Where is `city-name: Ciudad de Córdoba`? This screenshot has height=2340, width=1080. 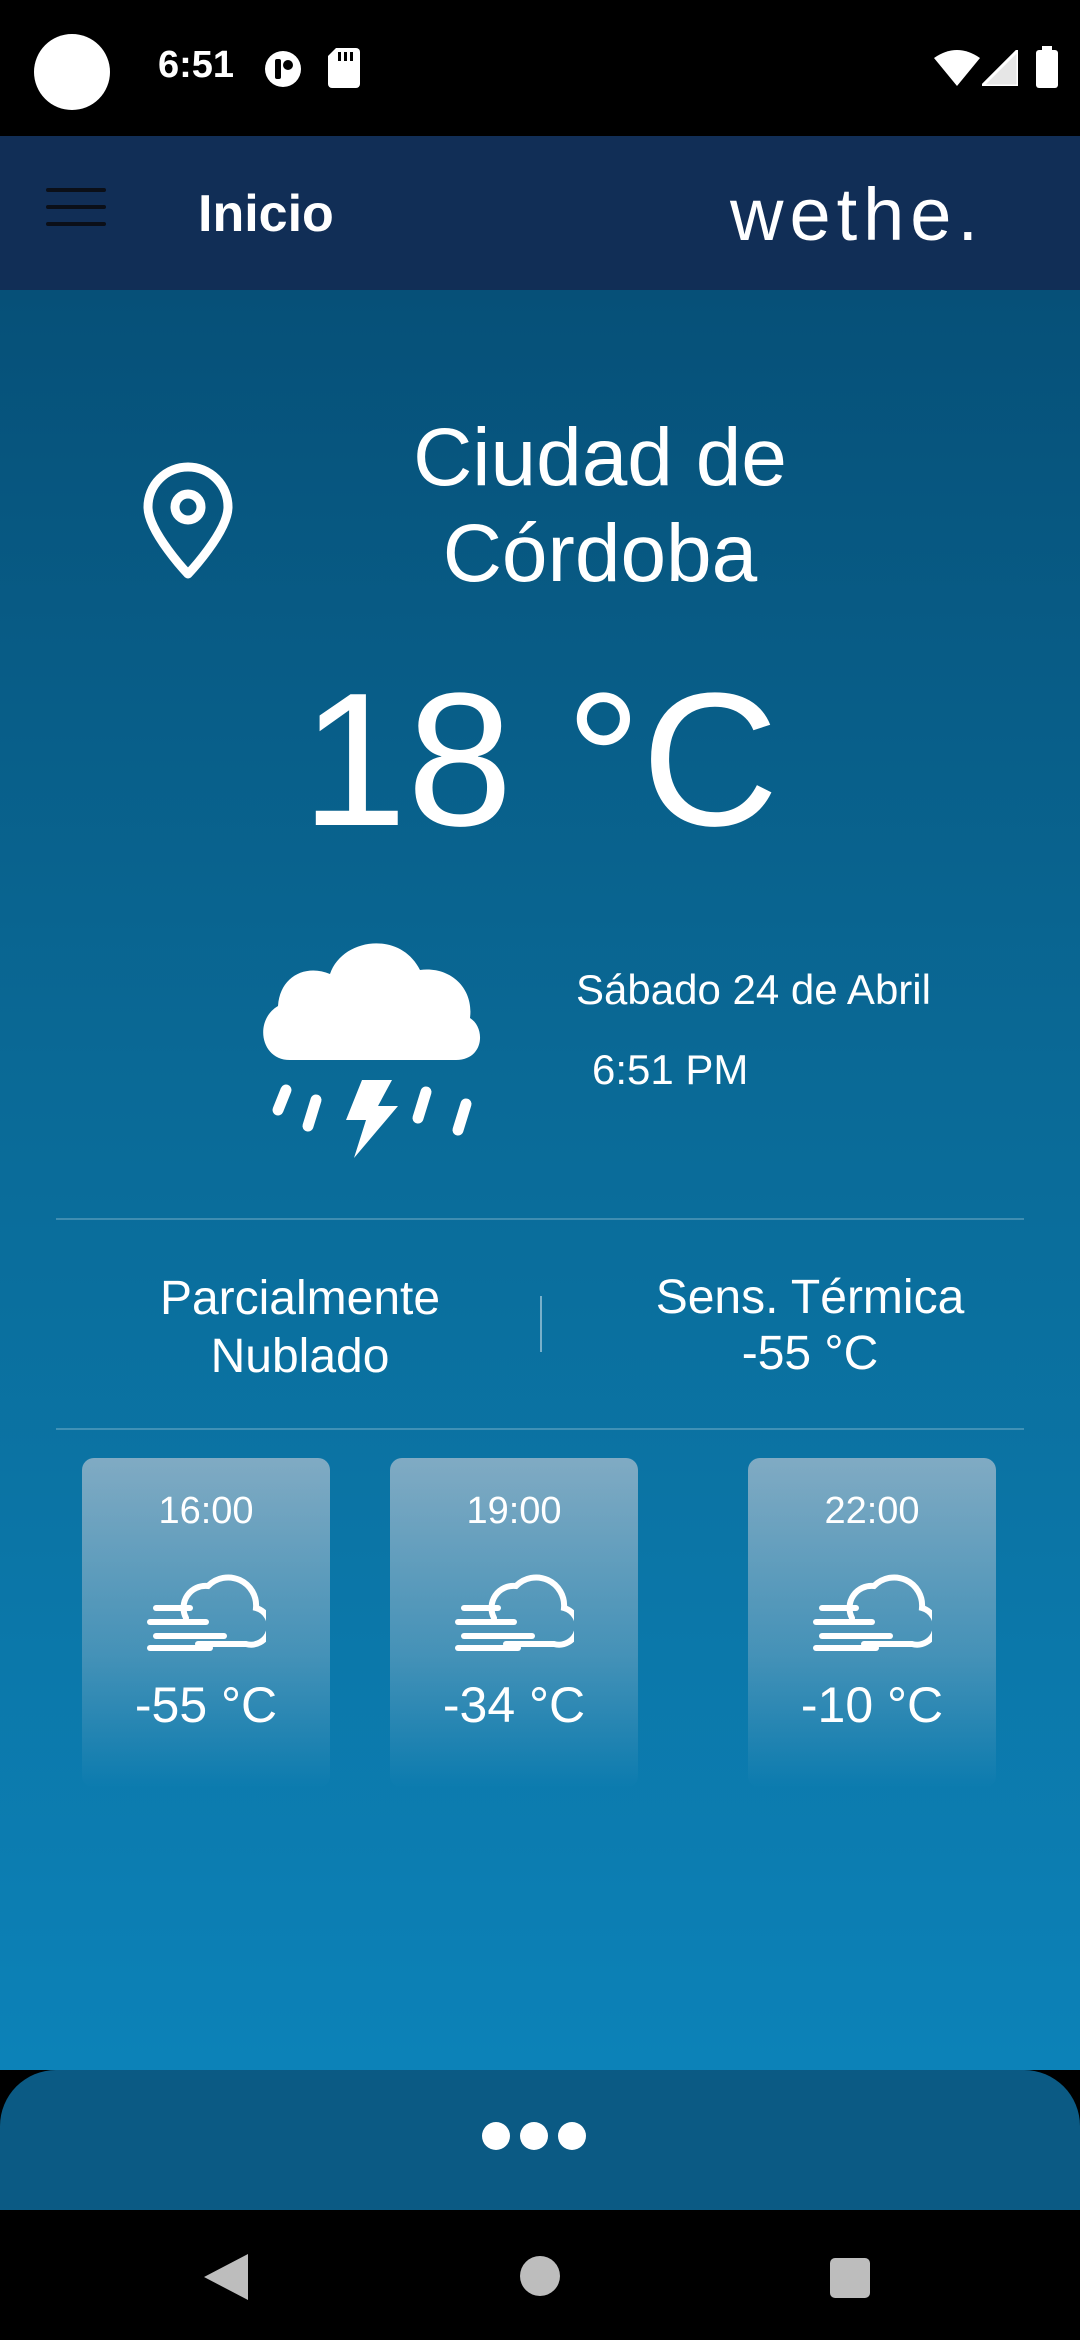
city-name: Ciudad de Córdoba is located at coordinates (600, 505).